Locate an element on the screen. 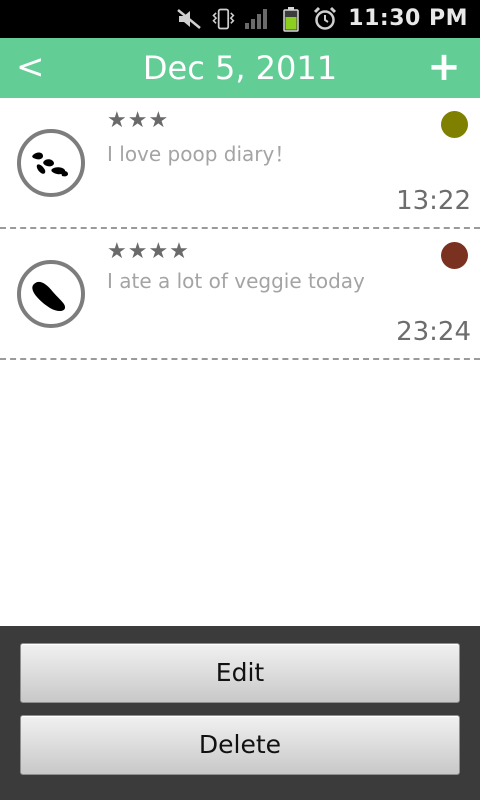 This screenshot has width=480, height=800. status-bar: 11:30 PM is located at coordinates (240, 19).